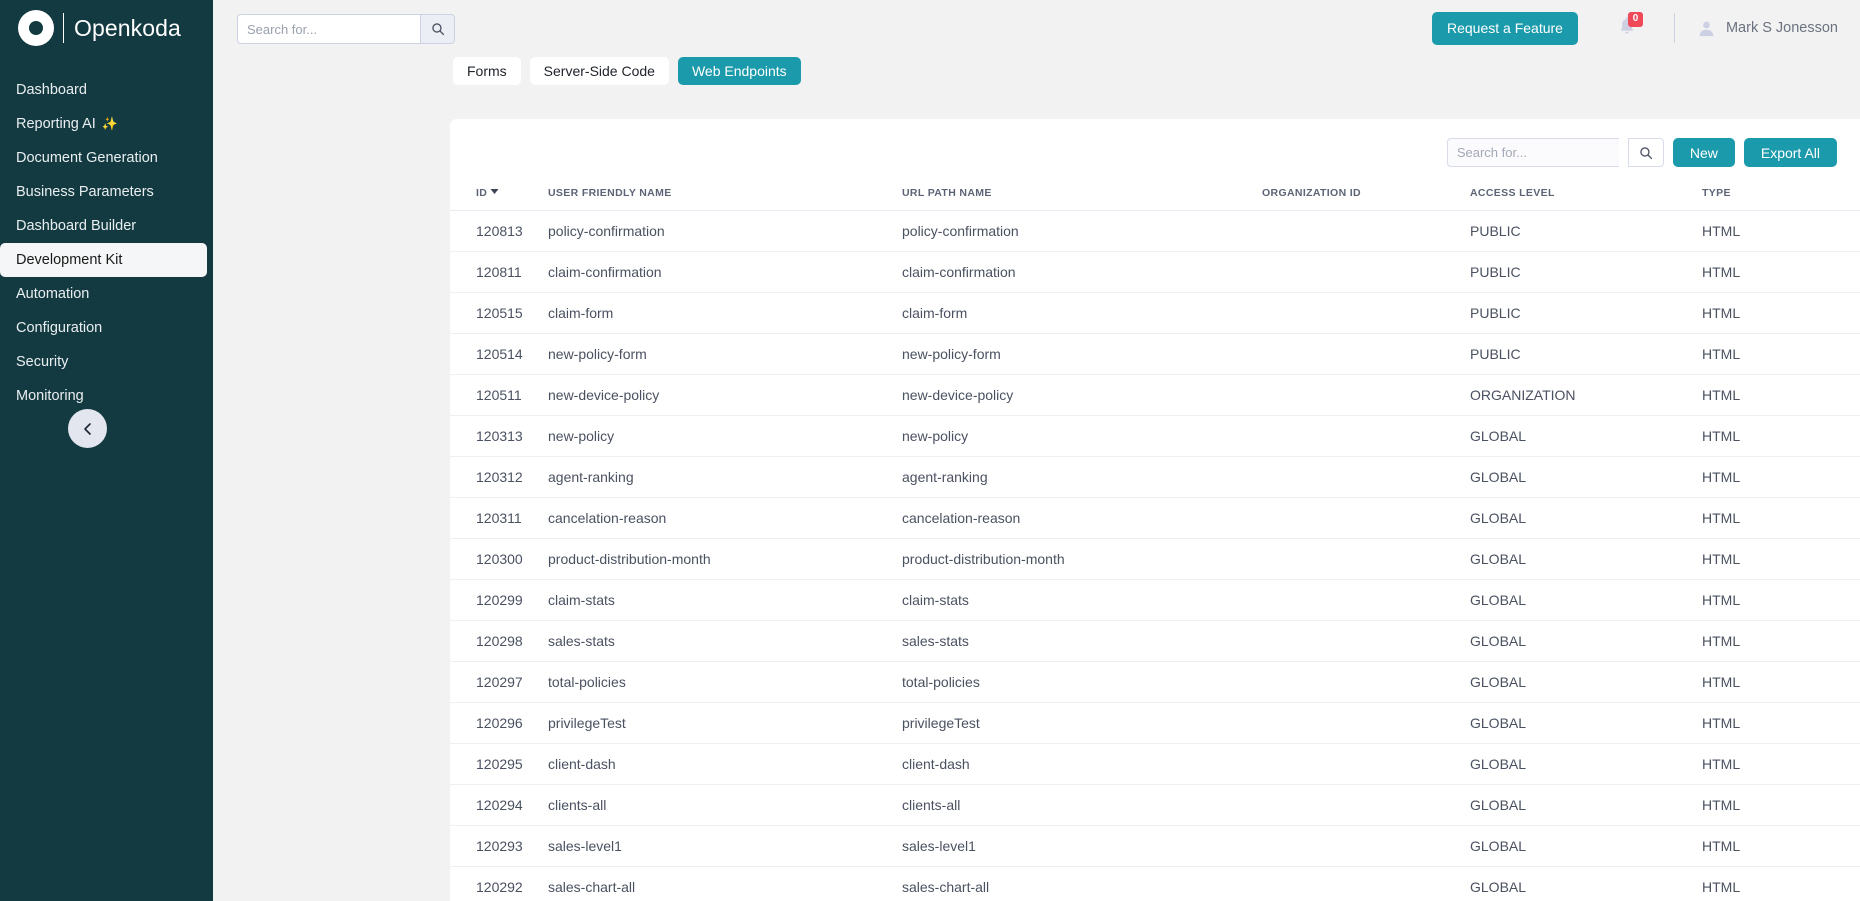  I want to click on request-feature-button: Request a Feature, so click(1505, 28).